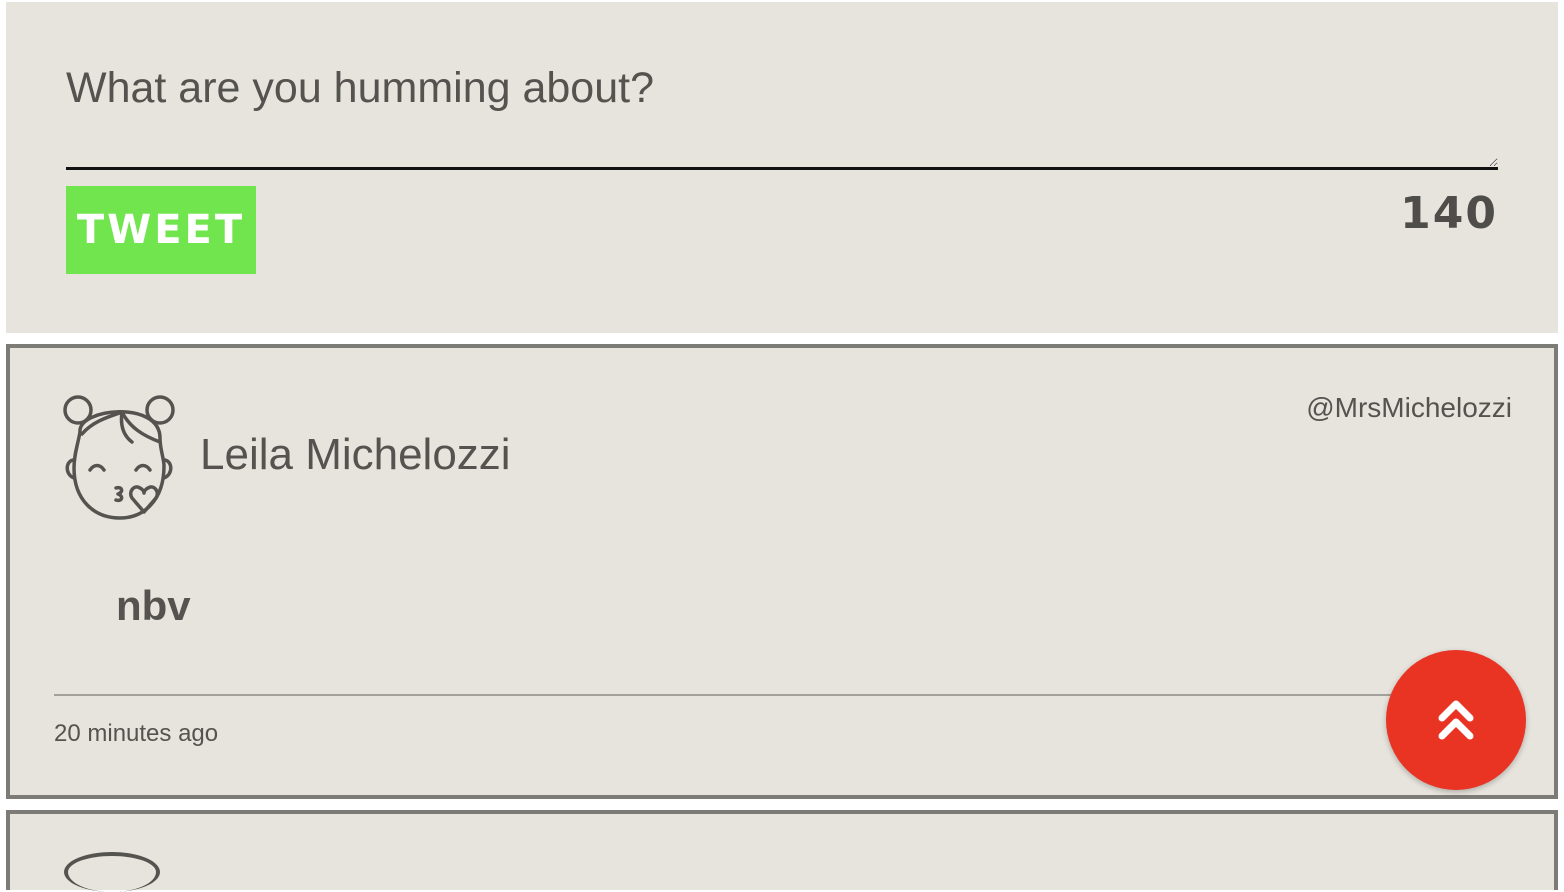  I want to click on author-handle: @MrsMichelozzi, so click(1409, 408).